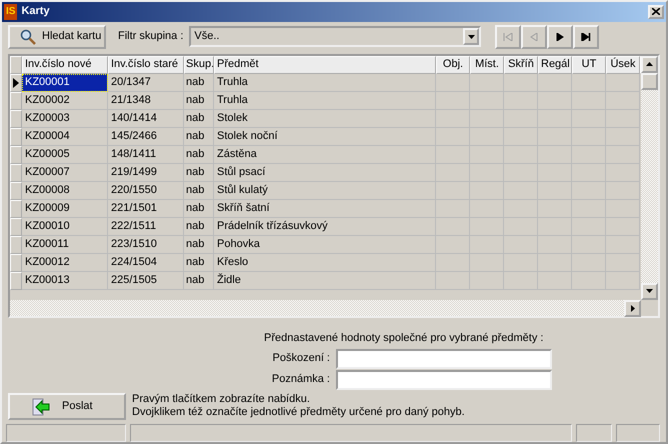  I want to click on table-cell: 20/1347, so click(146, 83).